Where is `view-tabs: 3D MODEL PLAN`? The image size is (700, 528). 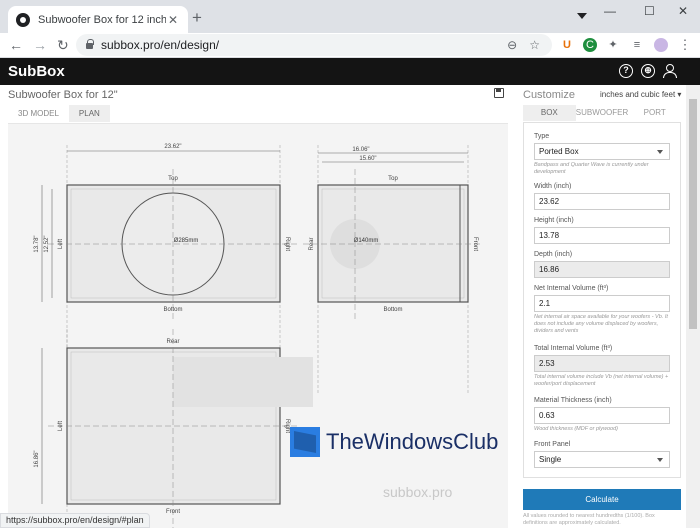
view-tabs: 3D MODEL PLAN is located at coordinates (59, 113).